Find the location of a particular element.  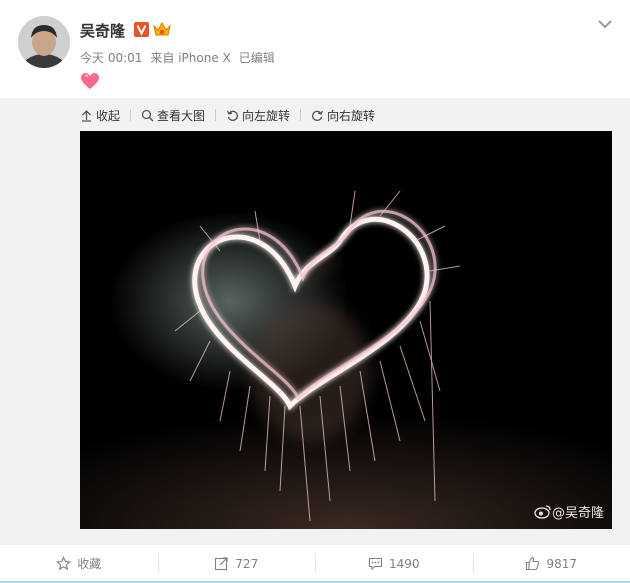

arrow-up-icon is located at coordinates (86, 115).